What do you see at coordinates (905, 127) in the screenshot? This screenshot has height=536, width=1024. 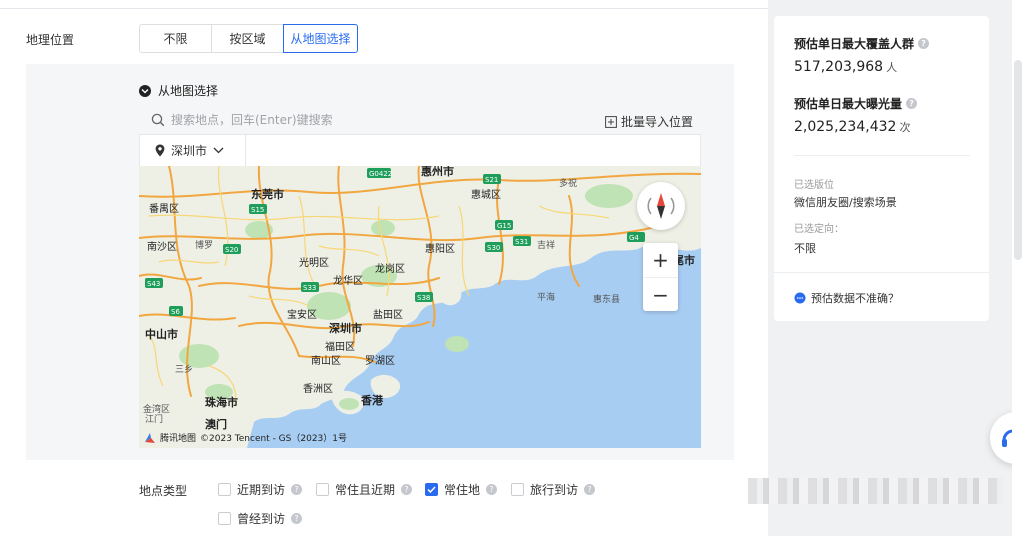 I see `max-exposure-unit: 次` at bounding box center [905, 127].